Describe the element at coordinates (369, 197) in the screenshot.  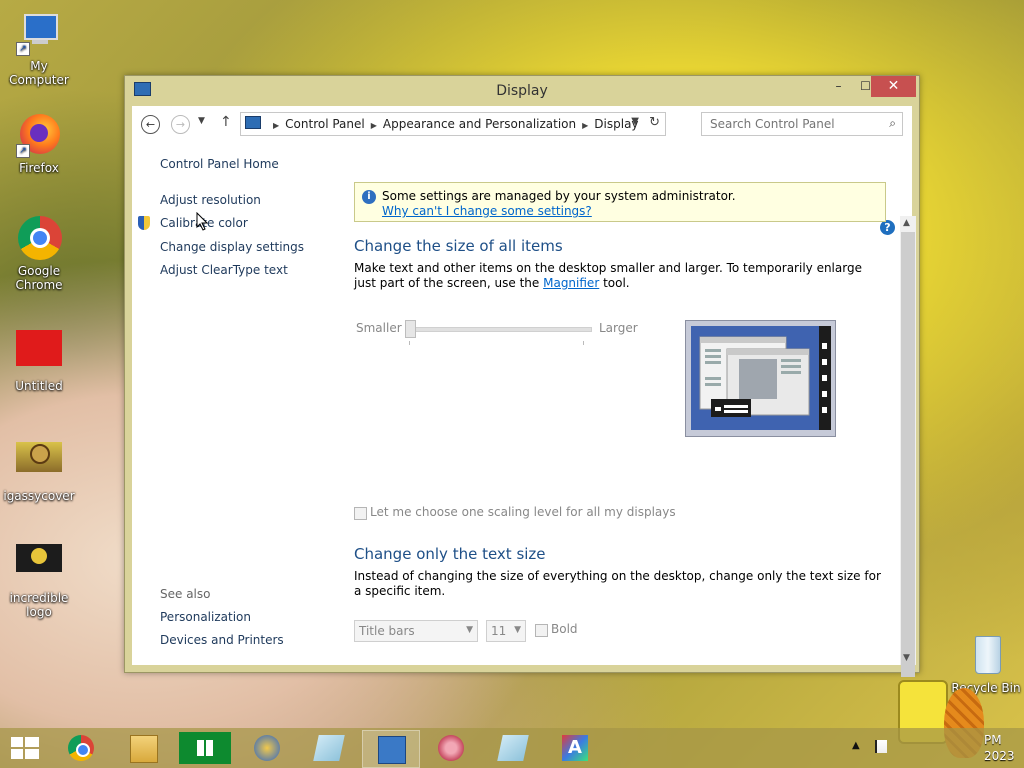
I see `info-icon: i` at that location.